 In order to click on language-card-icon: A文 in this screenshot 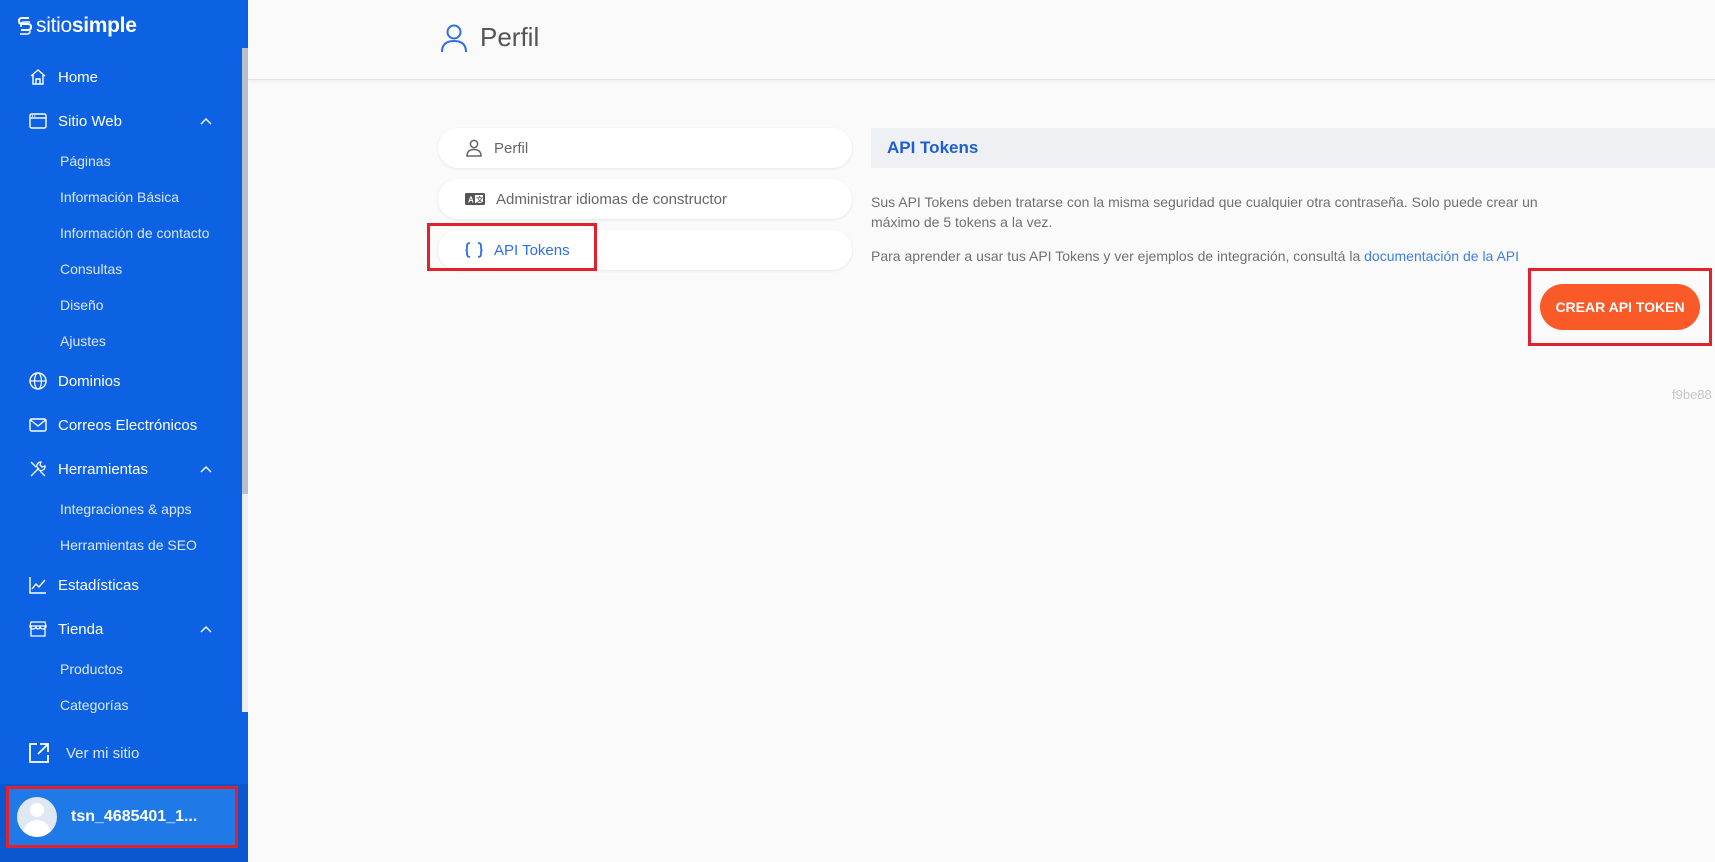, I will do `click(475, 199)`.